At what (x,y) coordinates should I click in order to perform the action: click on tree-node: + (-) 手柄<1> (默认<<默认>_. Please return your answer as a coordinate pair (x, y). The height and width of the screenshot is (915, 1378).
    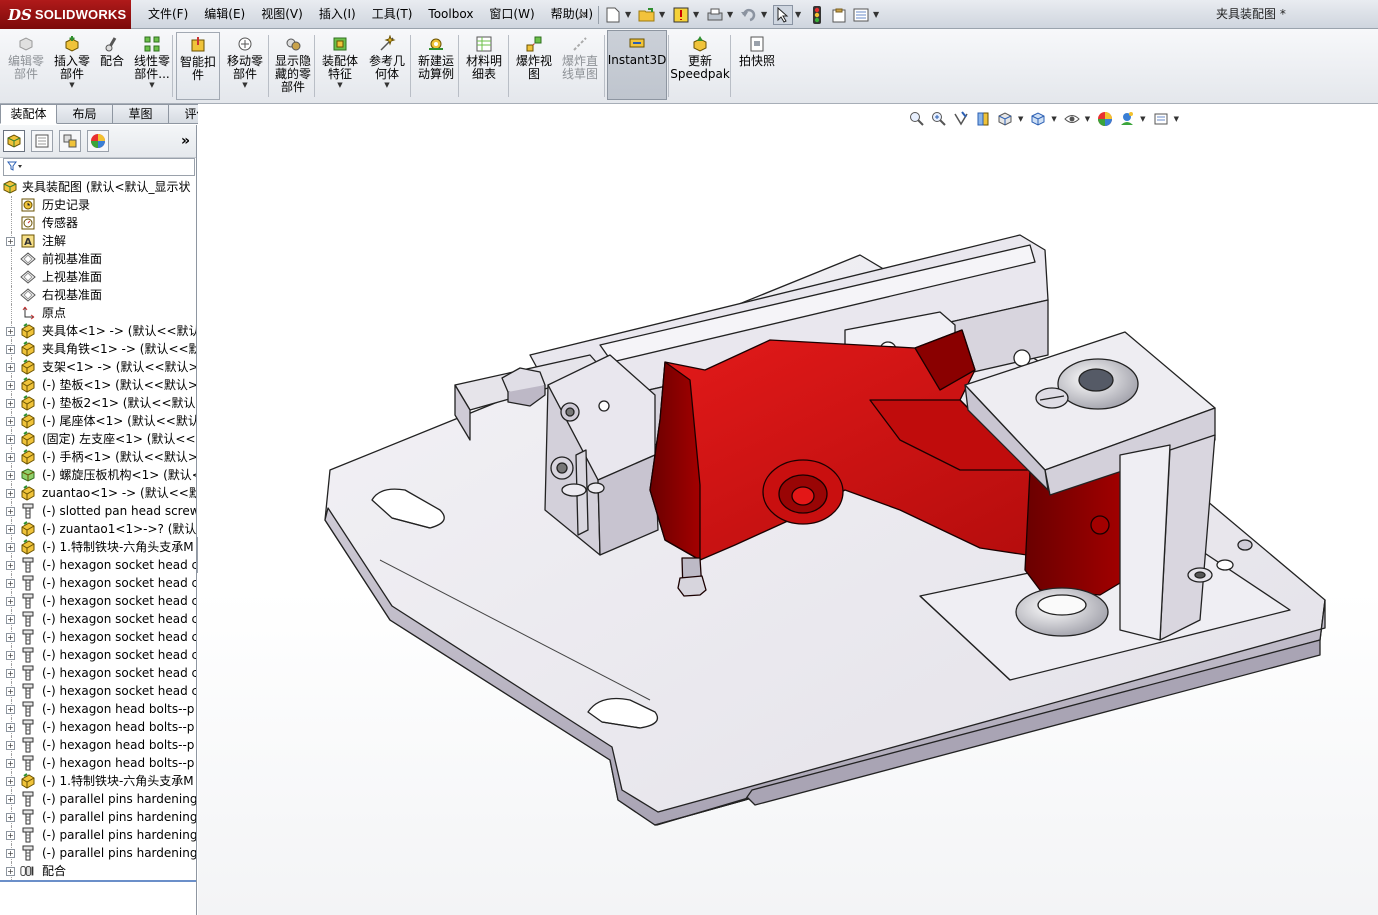
    Looking at the image, I should click on (98, 457).